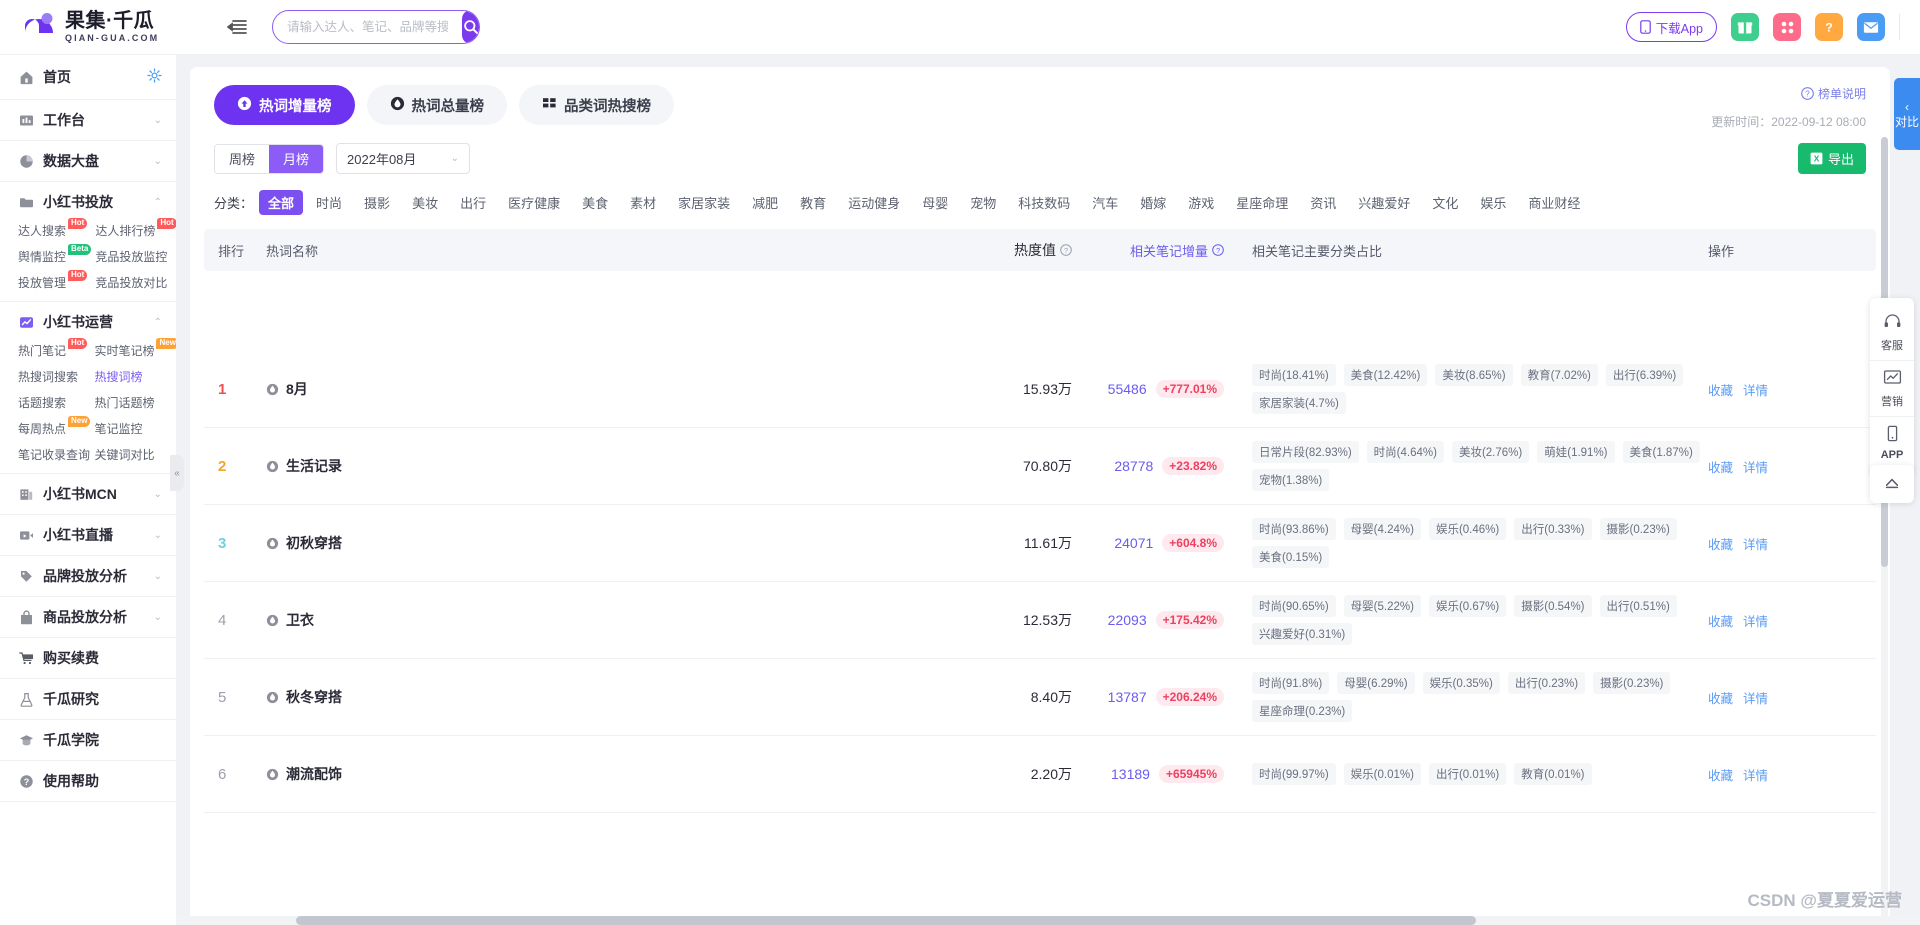 The image size is (1920, 925). What do you see at coordinates (813, 202) in the screenshot?
I see `category-item-education: 教育` at bounding box center [813, 202].